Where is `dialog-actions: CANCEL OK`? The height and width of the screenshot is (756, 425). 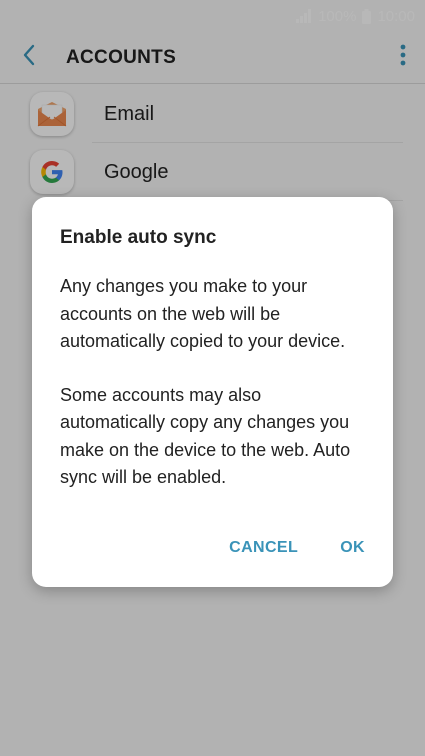 dialog-actions: CANCEL OK is located at coordinates (297, 548).